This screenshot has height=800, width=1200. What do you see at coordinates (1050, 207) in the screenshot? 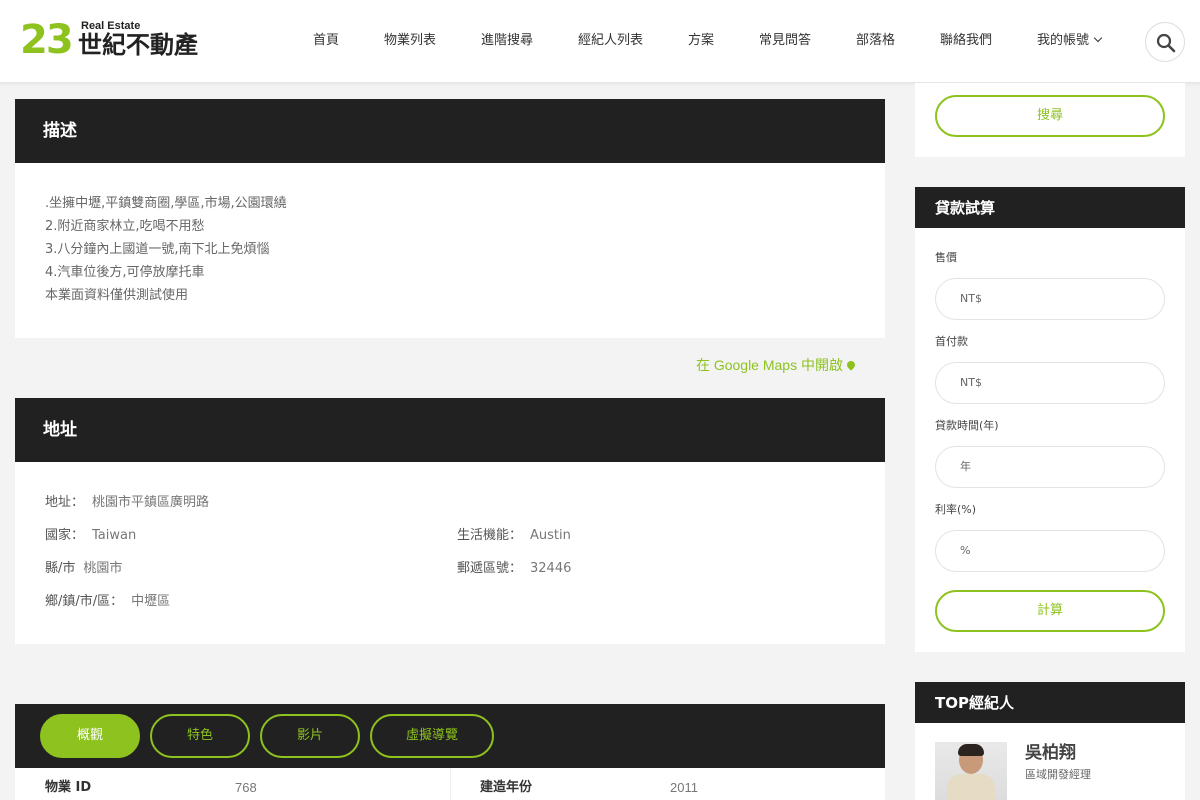
I see `loan-calc-header: 貸款試算` at bounding box center [1050, 207].